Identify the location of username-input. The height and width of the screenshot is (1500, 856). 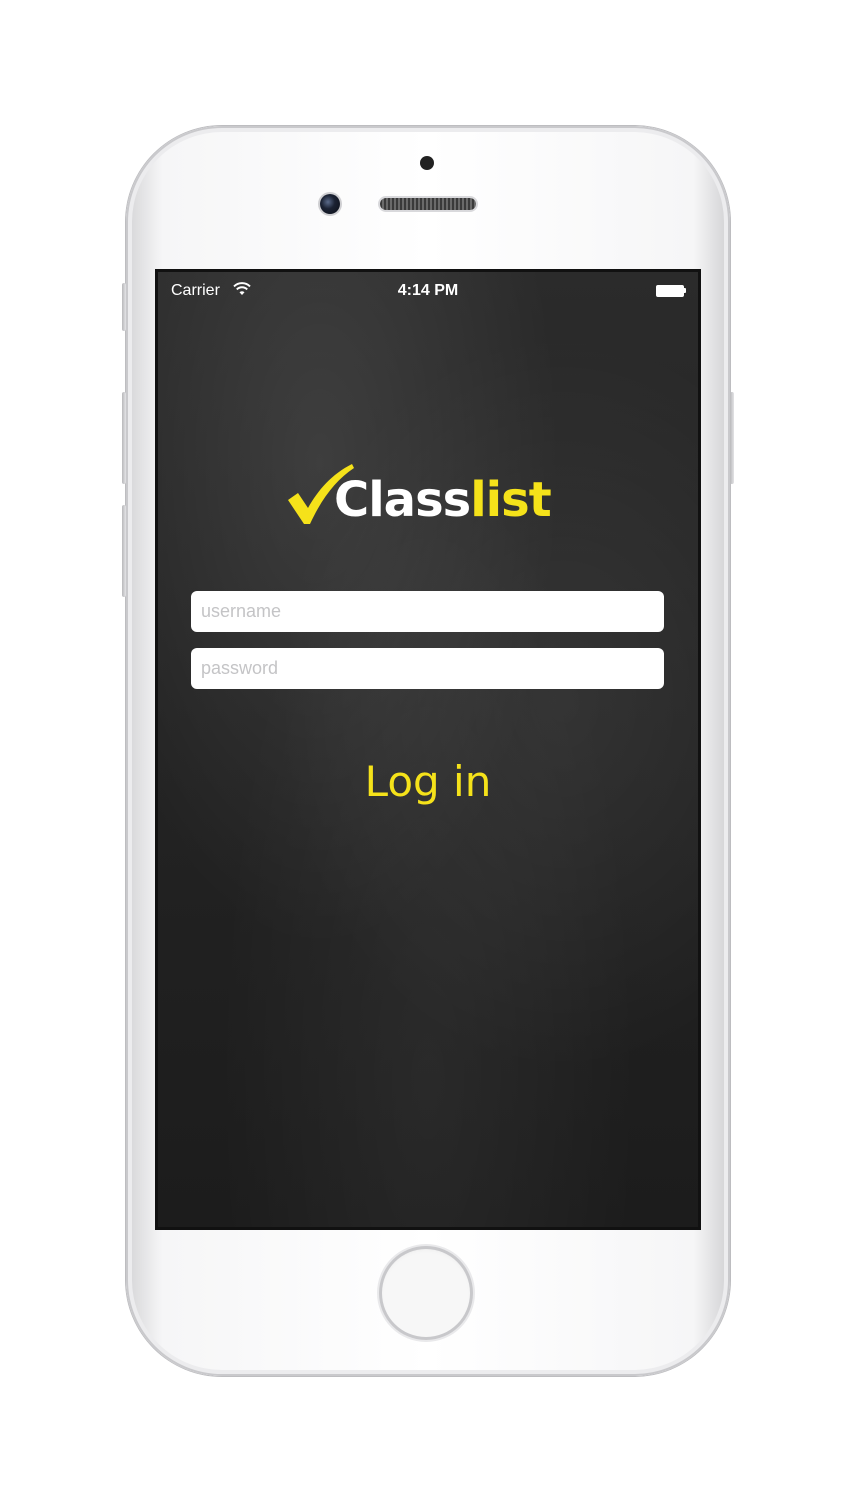
(427, 611).